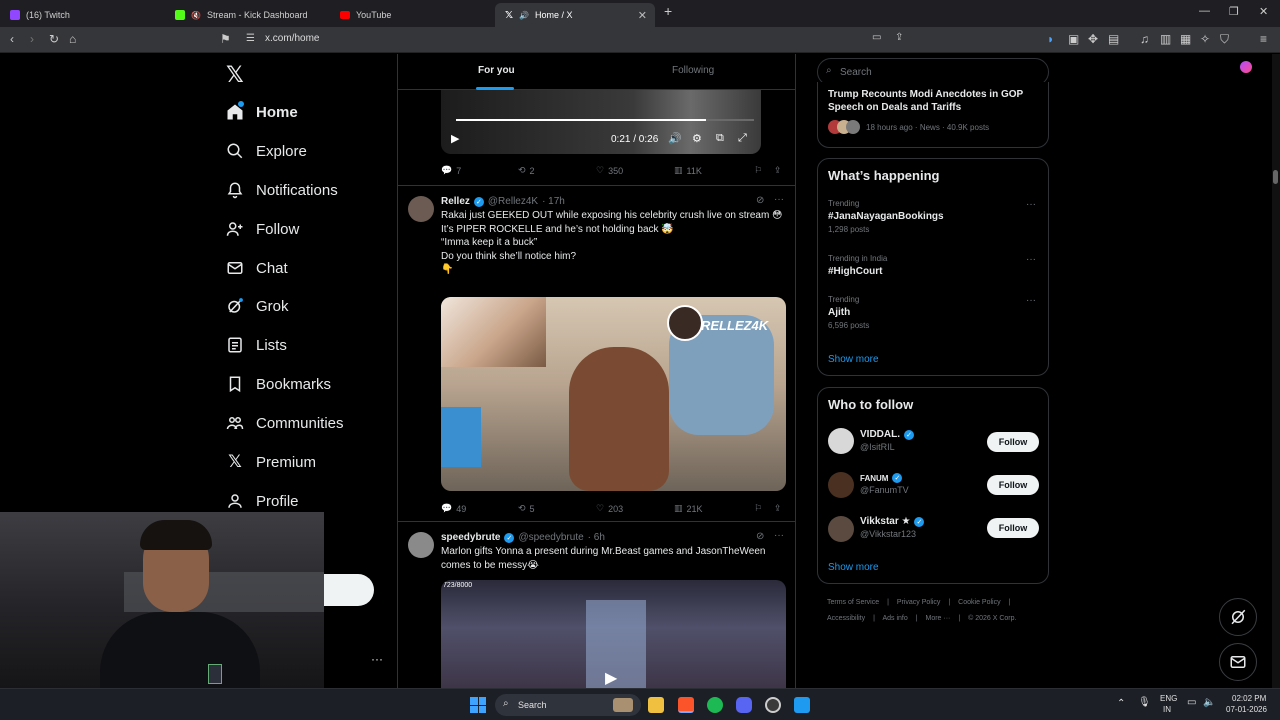  I want to click on sidebar-item-grok: Grok, so click(257, 306).